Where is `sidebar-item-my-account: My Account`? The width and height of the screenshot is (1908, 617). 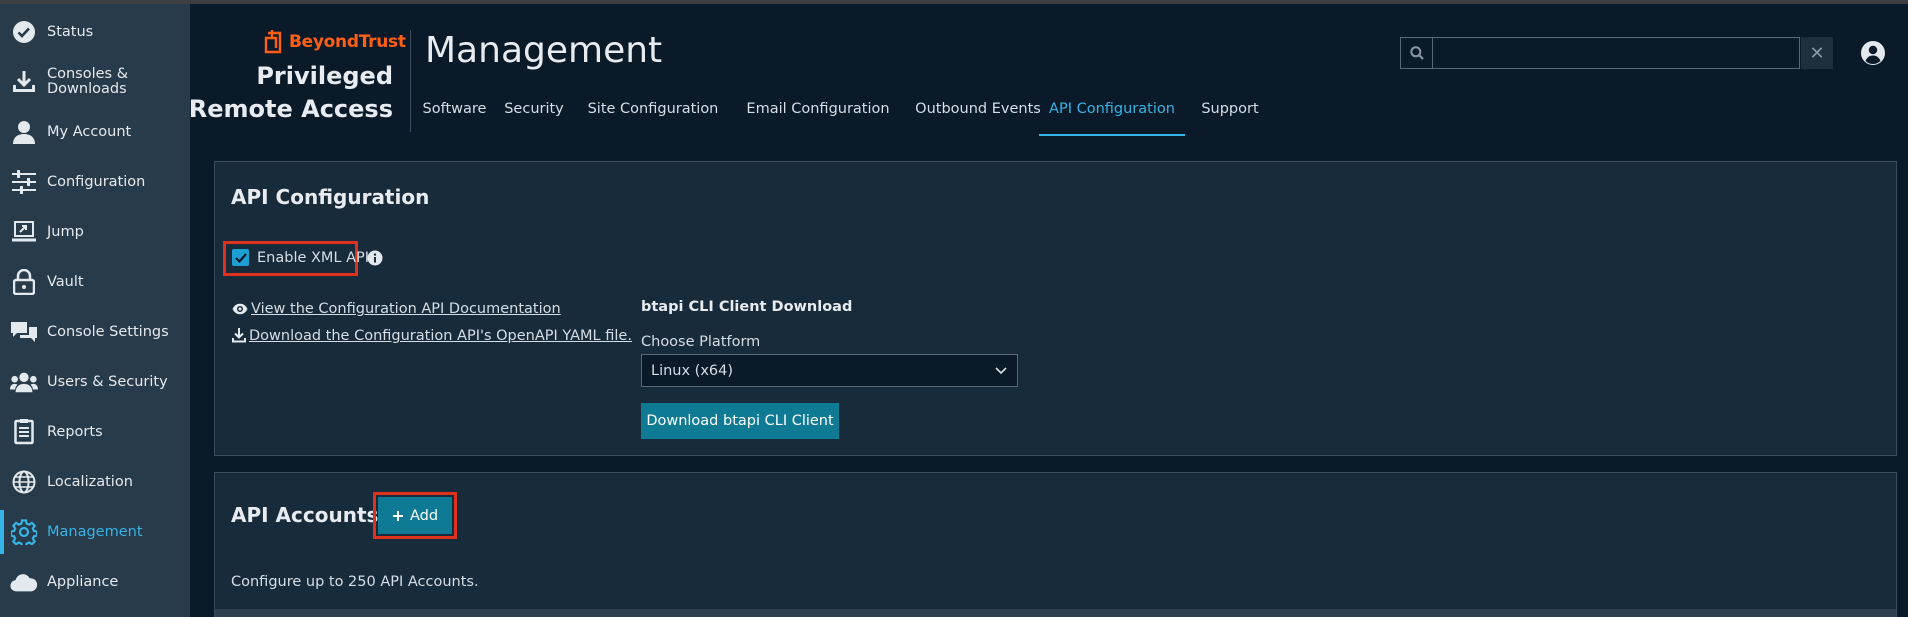
sidebar-item-my-account: My Account is located at coordinates (95, 132).